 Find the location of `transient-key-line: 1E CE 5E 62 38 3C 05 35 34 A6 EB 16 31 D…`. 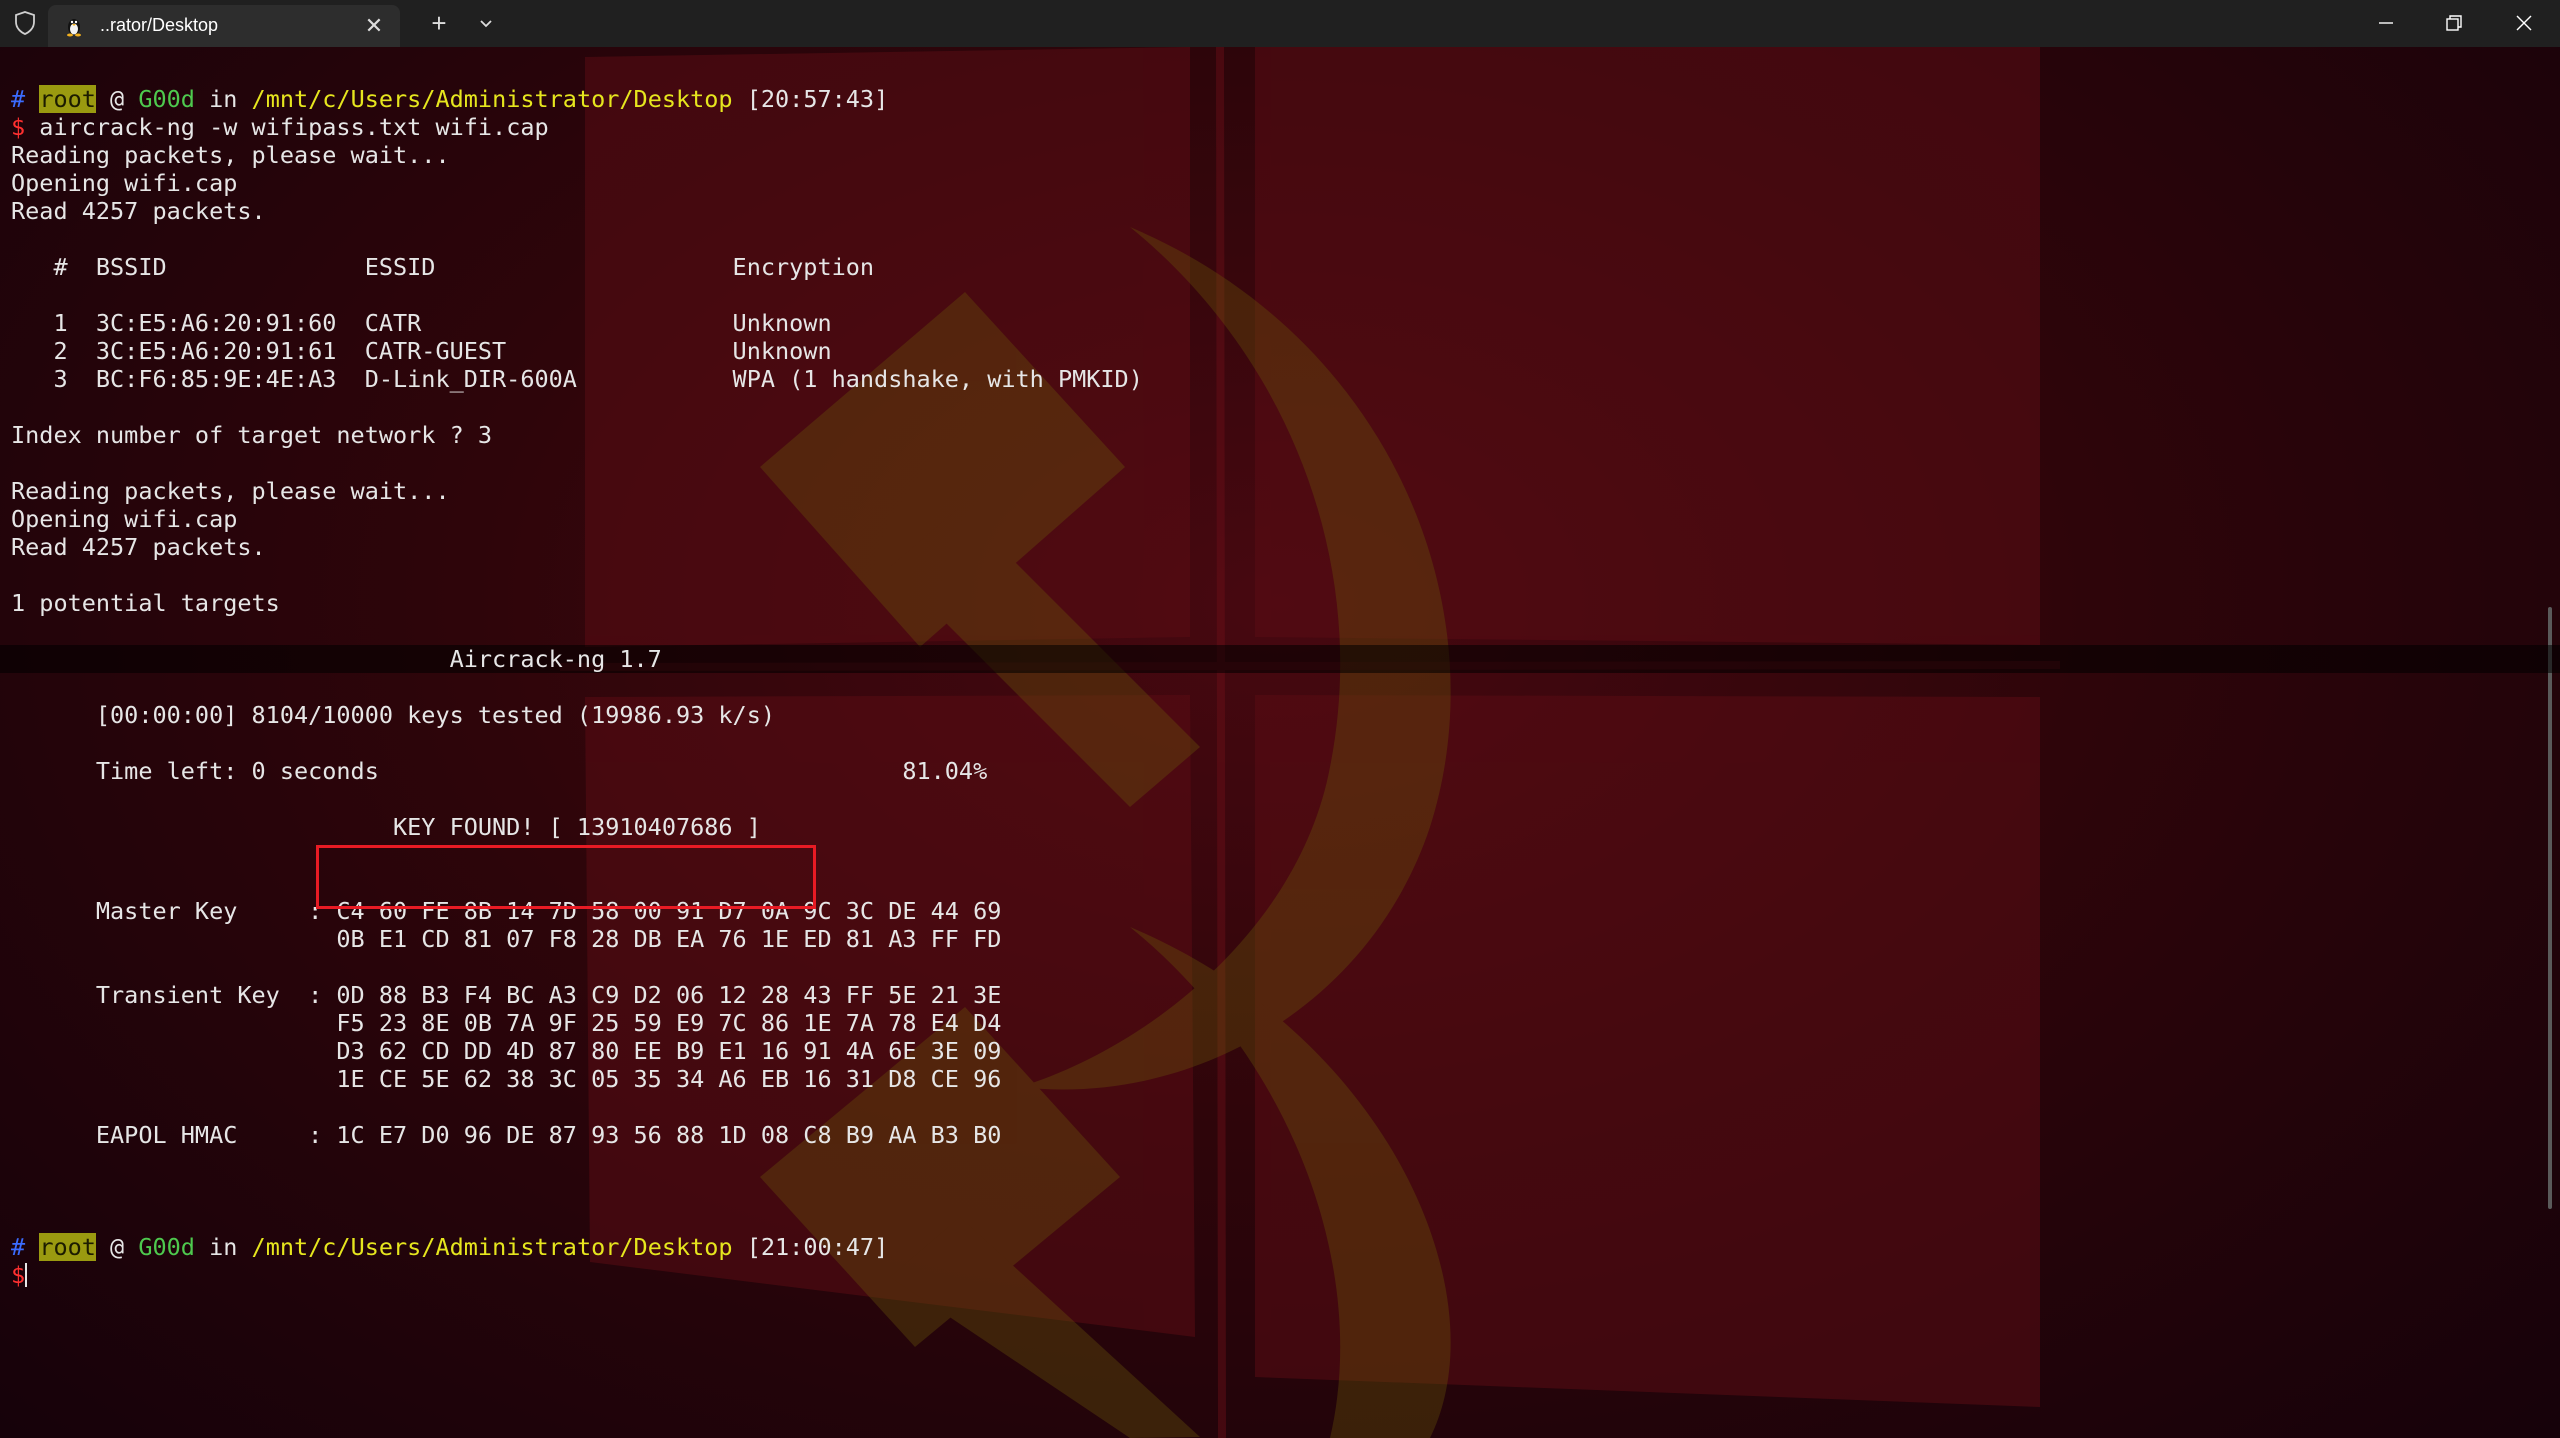

transient-key-line: 1E CE 5E 62 38 3C 05 35 34 A6 EB 16 31 D… is located at coordinates (506, 1079).